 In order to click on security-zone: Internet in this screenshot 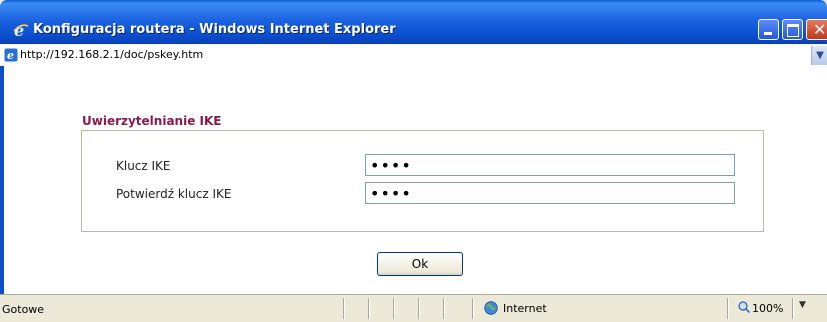, I will do `click(525, 308)`.